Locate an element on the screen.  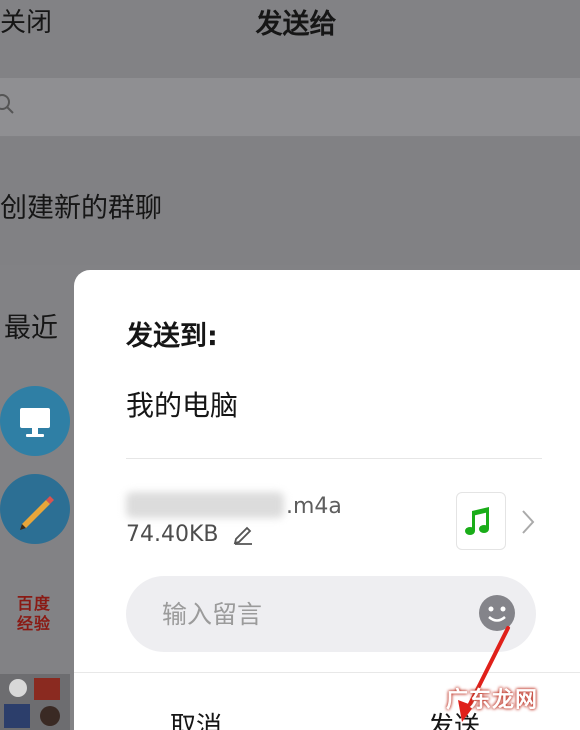
file-thumbnail is located at coordinates (481, 521).